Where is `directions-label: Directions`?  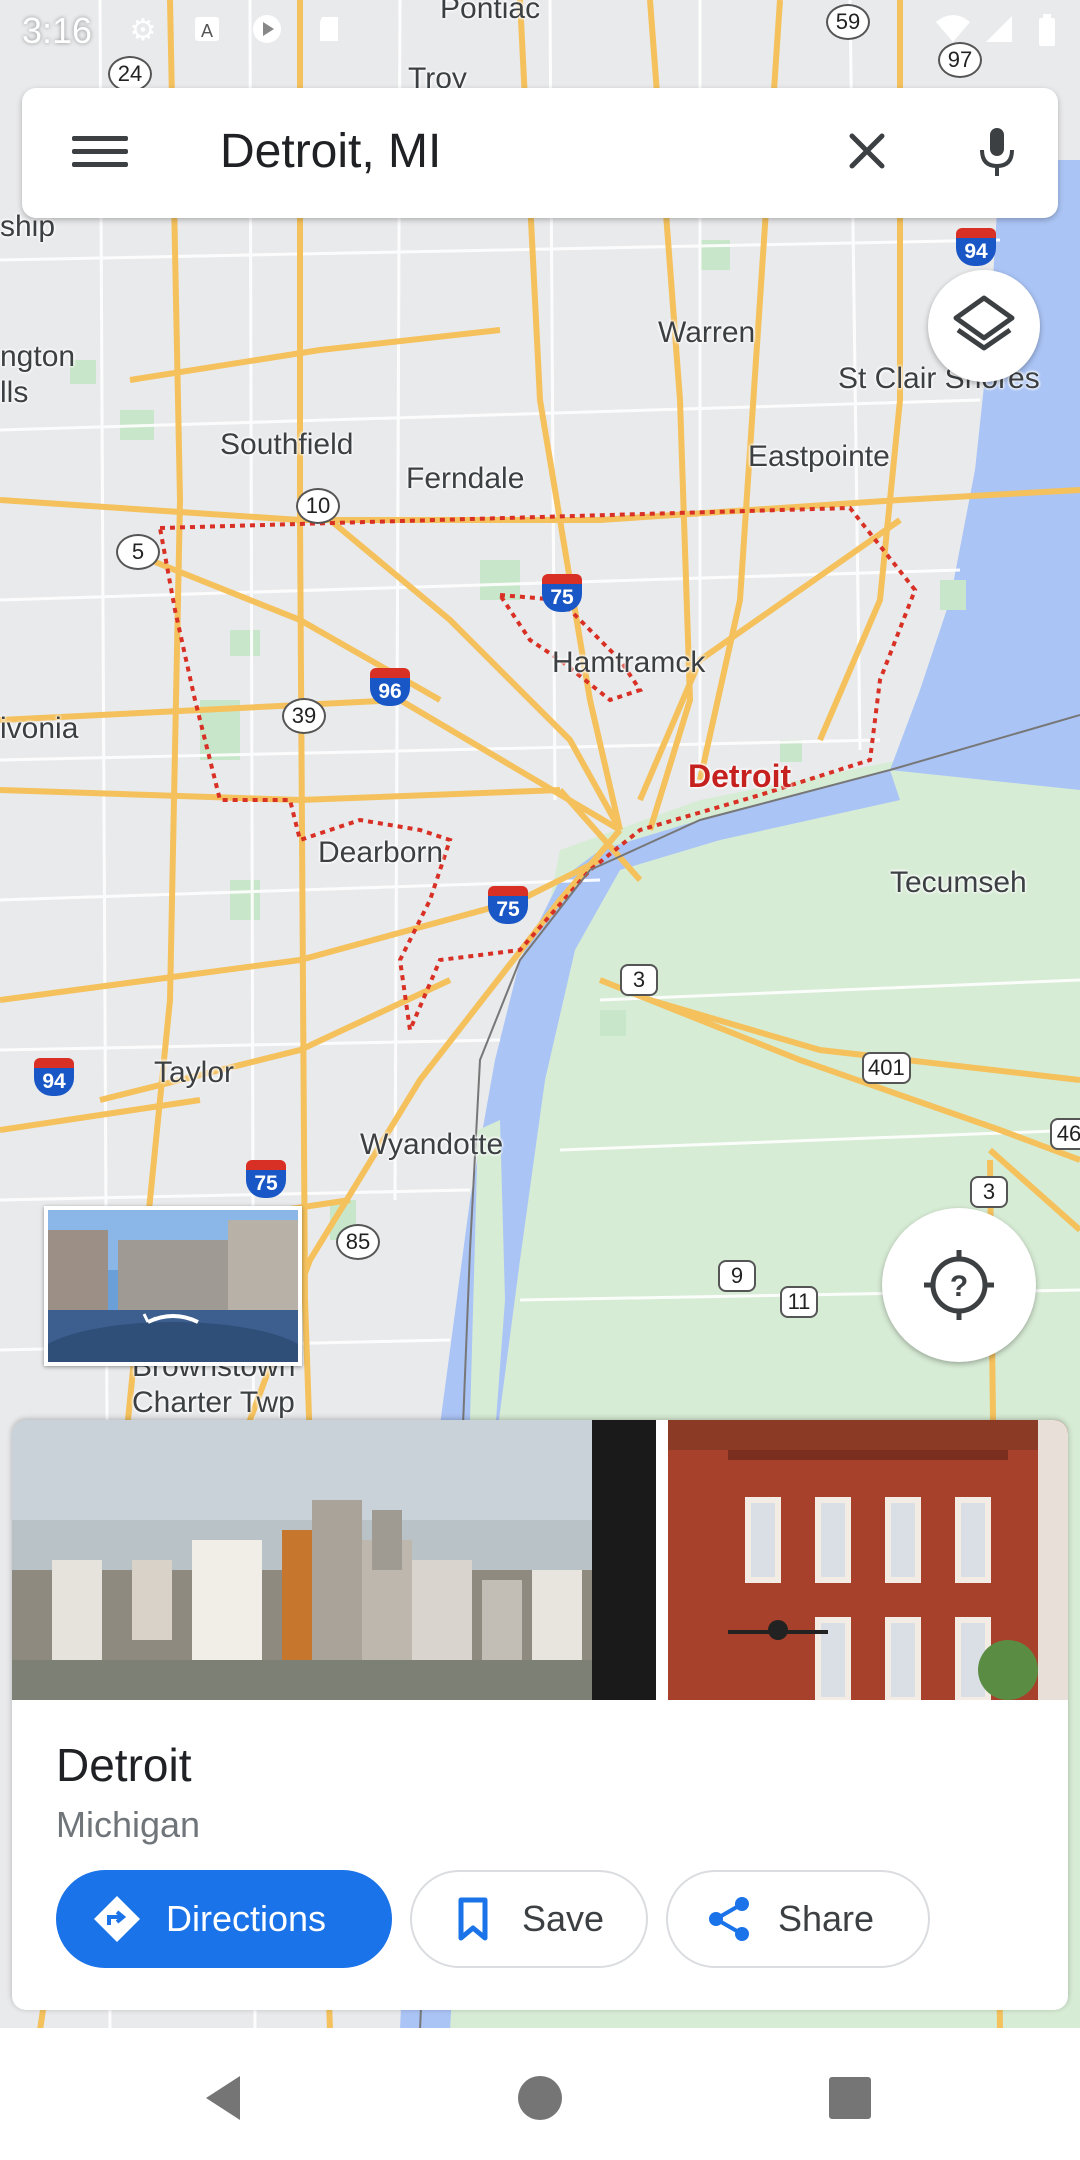 directions-label: Directions is located at coordinates (246, 1918).